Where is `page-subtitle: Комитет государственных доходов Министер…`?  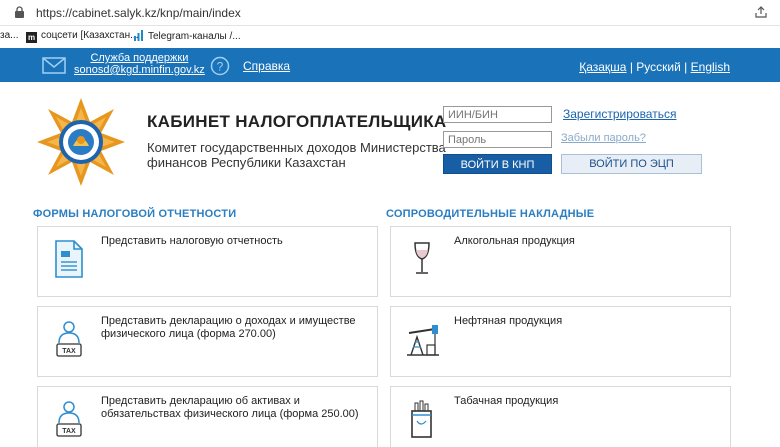 page-subtitle: Комитет государственных доходов Министер… is located at coordinates (296, 155).